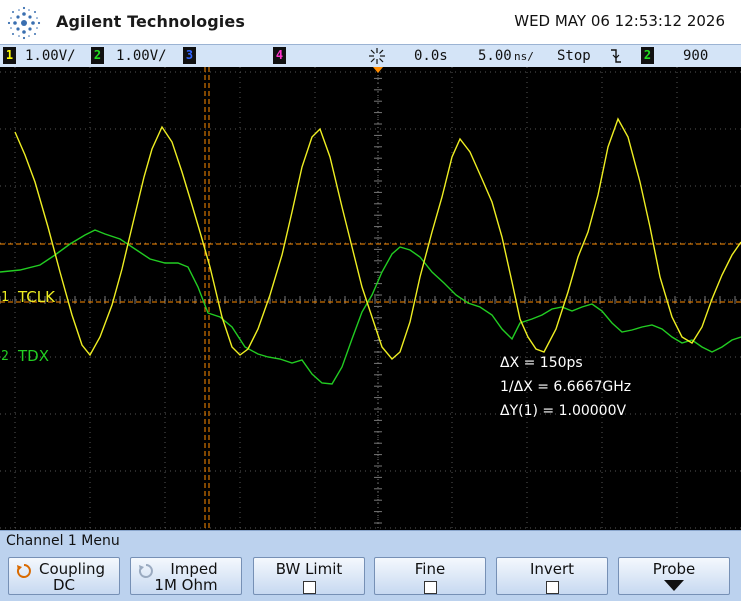 Image resolution: width=741 pixels, height=601 pixels. What do you see at coordinates (430, 587) in the screenshot?
I see `fine-checkbox` at bounding box center [430, 587].